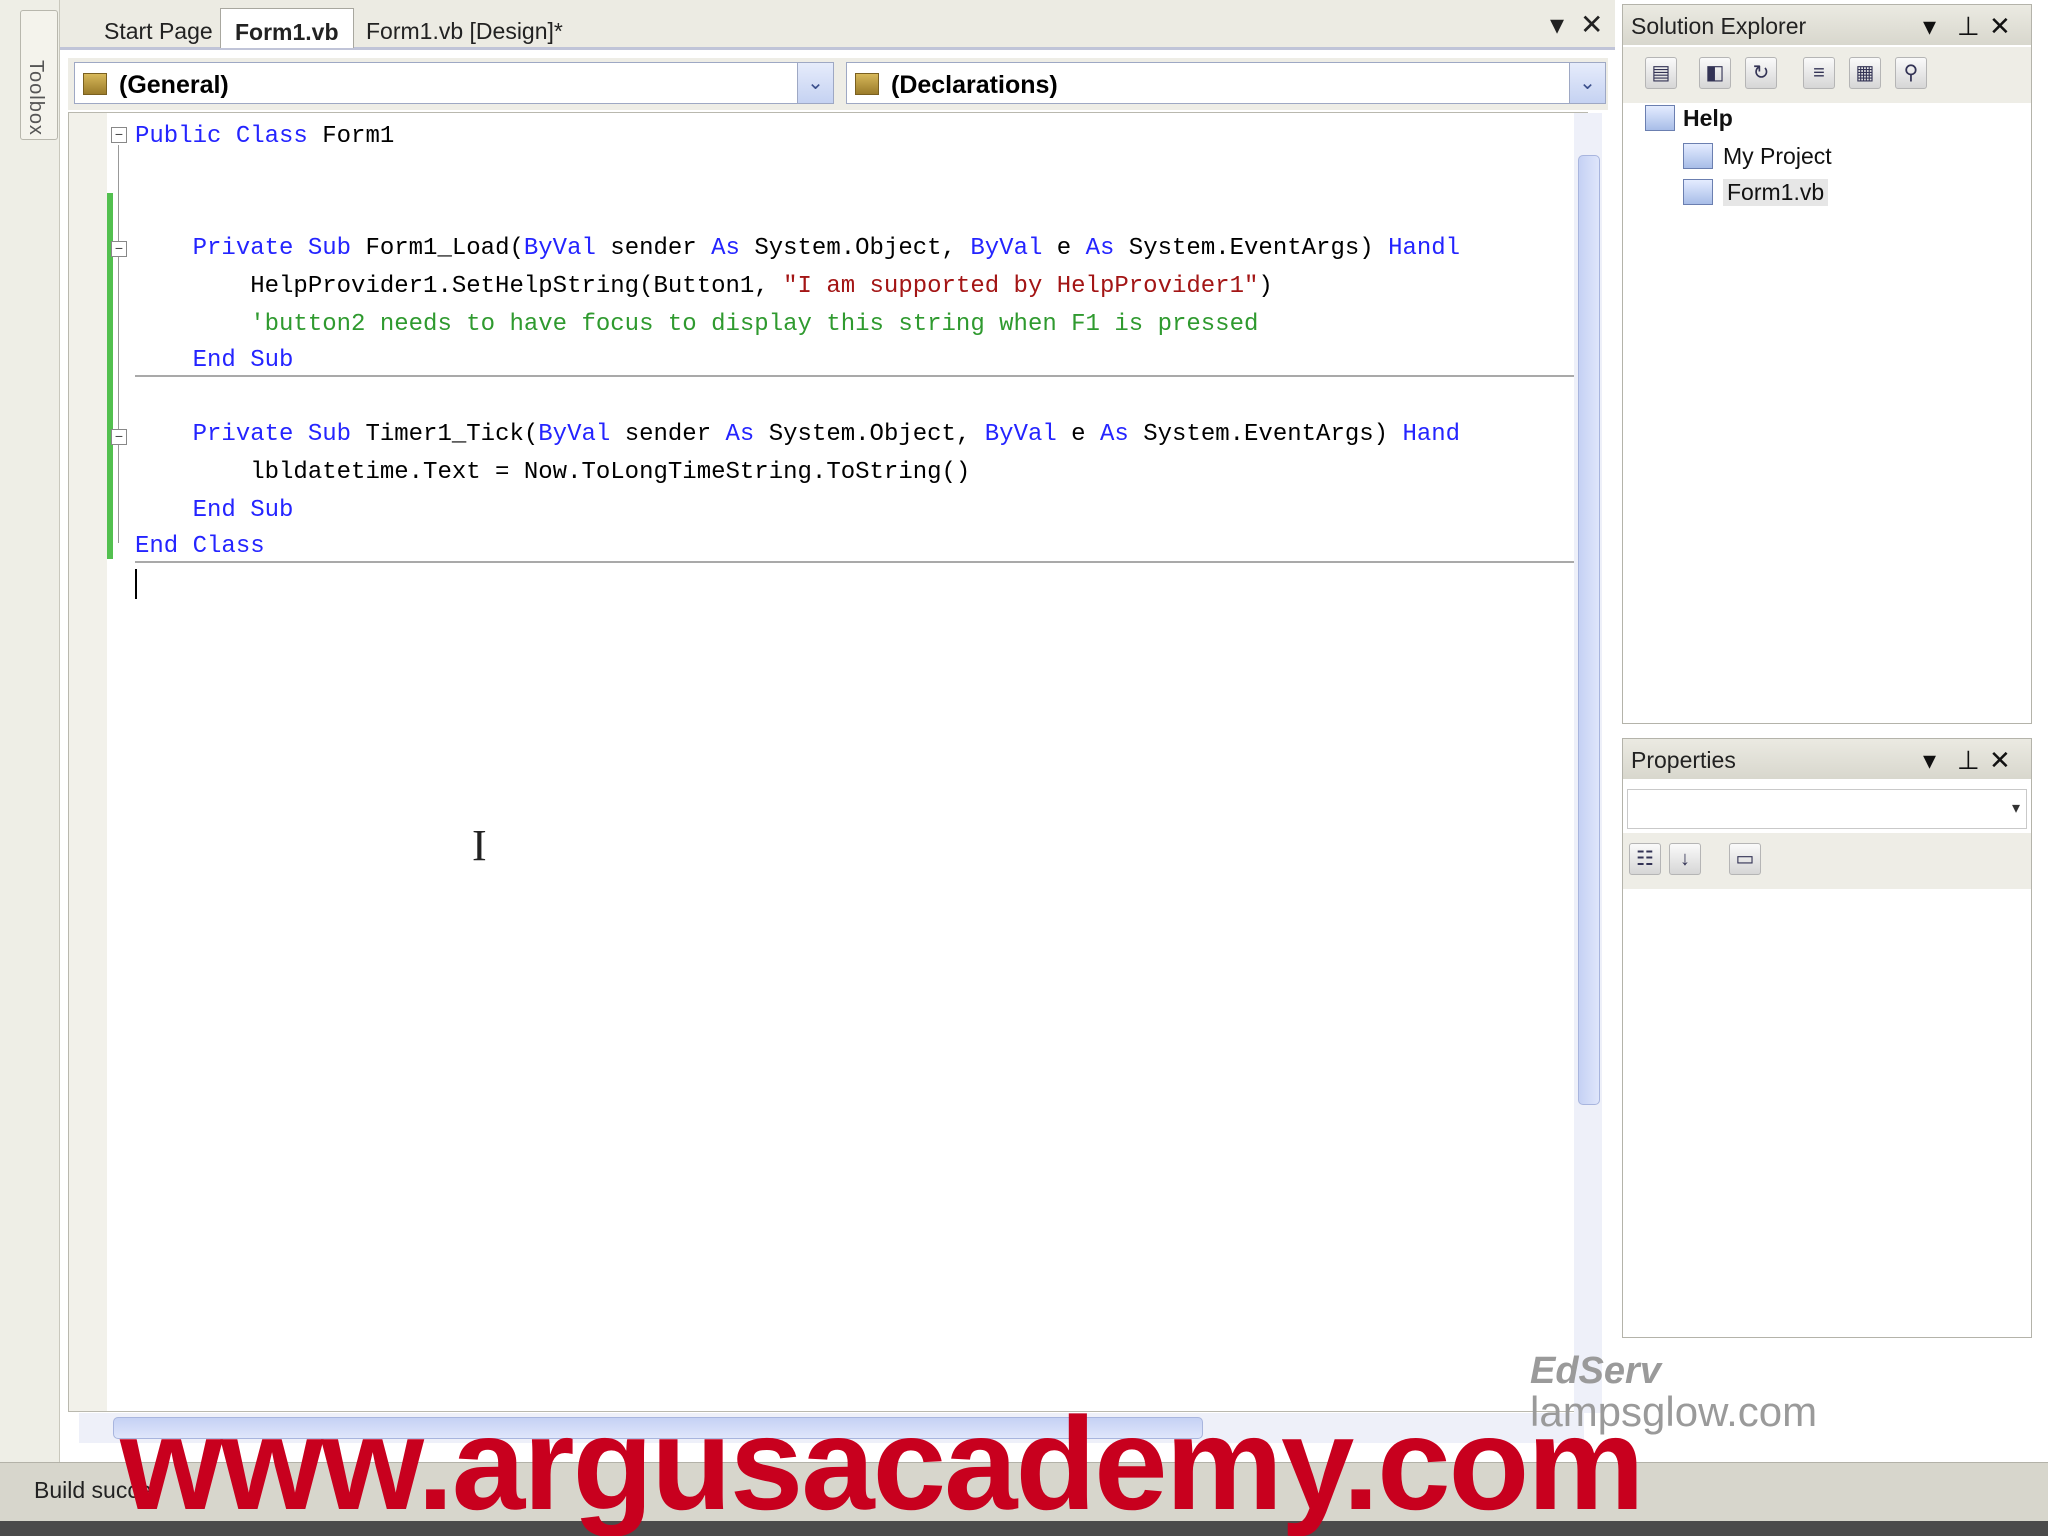 The height and width of the screenshot is (1536, 2048). Describe the element at coordinates (1595, 1371) in the screenshot. I see `edserv-logo: EdServ` at that location.